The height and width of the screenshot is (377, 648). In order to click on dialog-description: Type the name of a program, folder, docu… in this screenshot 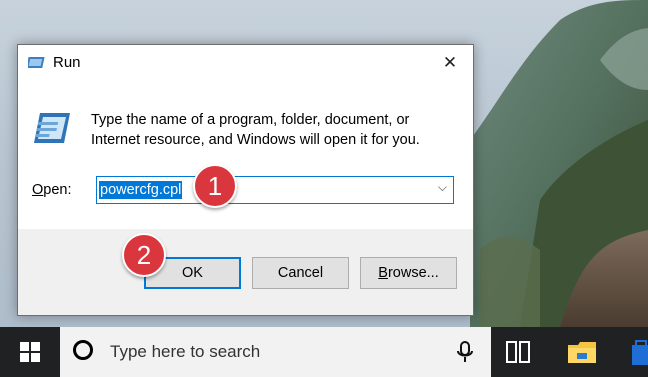, I will do `click(255, 130)`.